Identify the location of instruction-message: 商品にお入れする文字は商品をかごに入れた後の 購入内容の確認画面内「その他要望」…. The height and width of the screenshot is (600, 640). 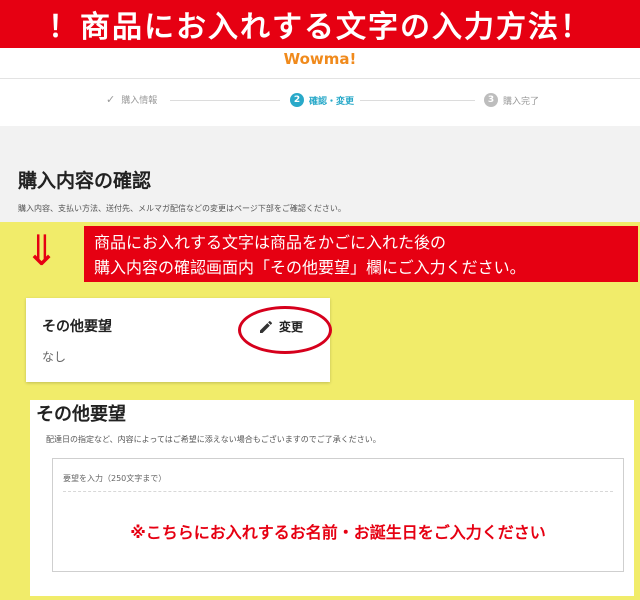
(361, 254).